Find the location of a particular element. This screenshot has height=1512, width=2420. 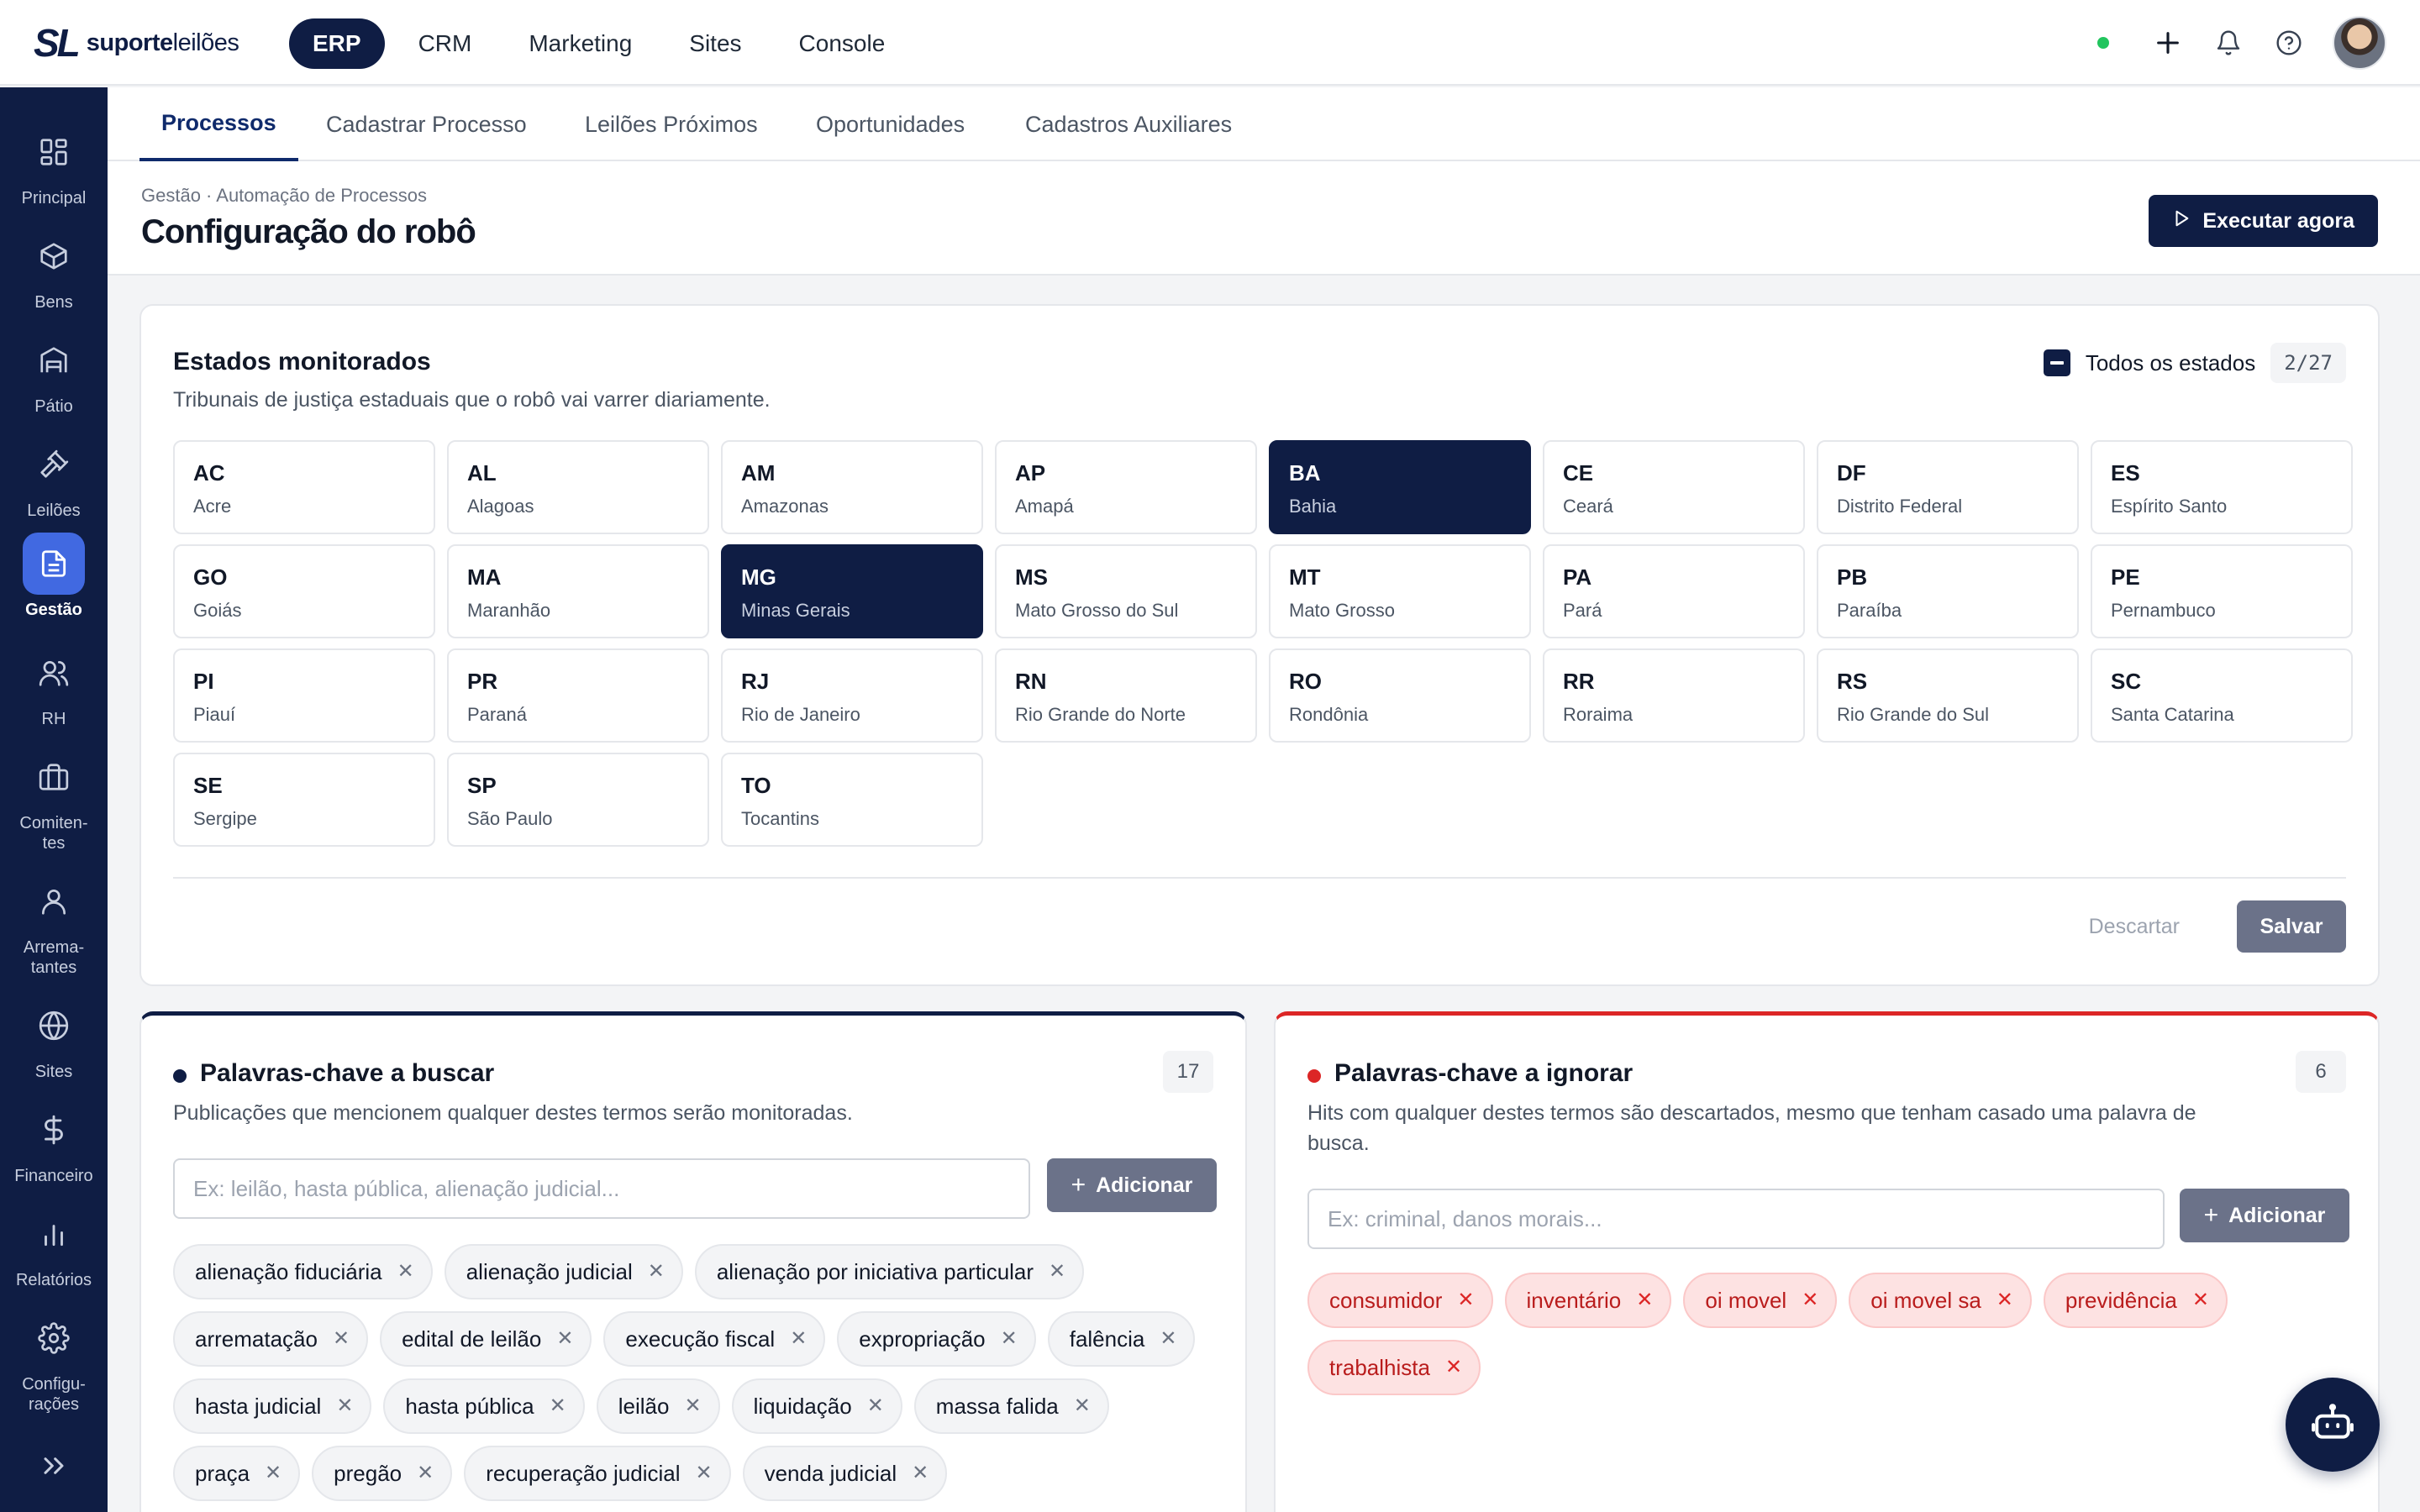

tab-processos: Processos is located at coordinates (218, 124).